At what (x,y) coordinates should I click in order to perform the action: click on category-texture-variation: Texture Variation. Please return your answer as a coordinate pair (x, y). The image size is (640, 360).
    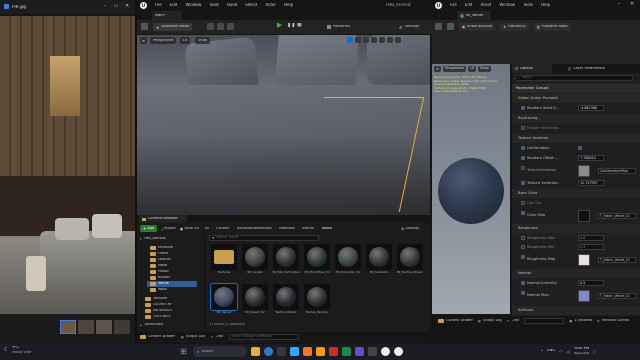
    Looking at the image, I should click on (576, 138).